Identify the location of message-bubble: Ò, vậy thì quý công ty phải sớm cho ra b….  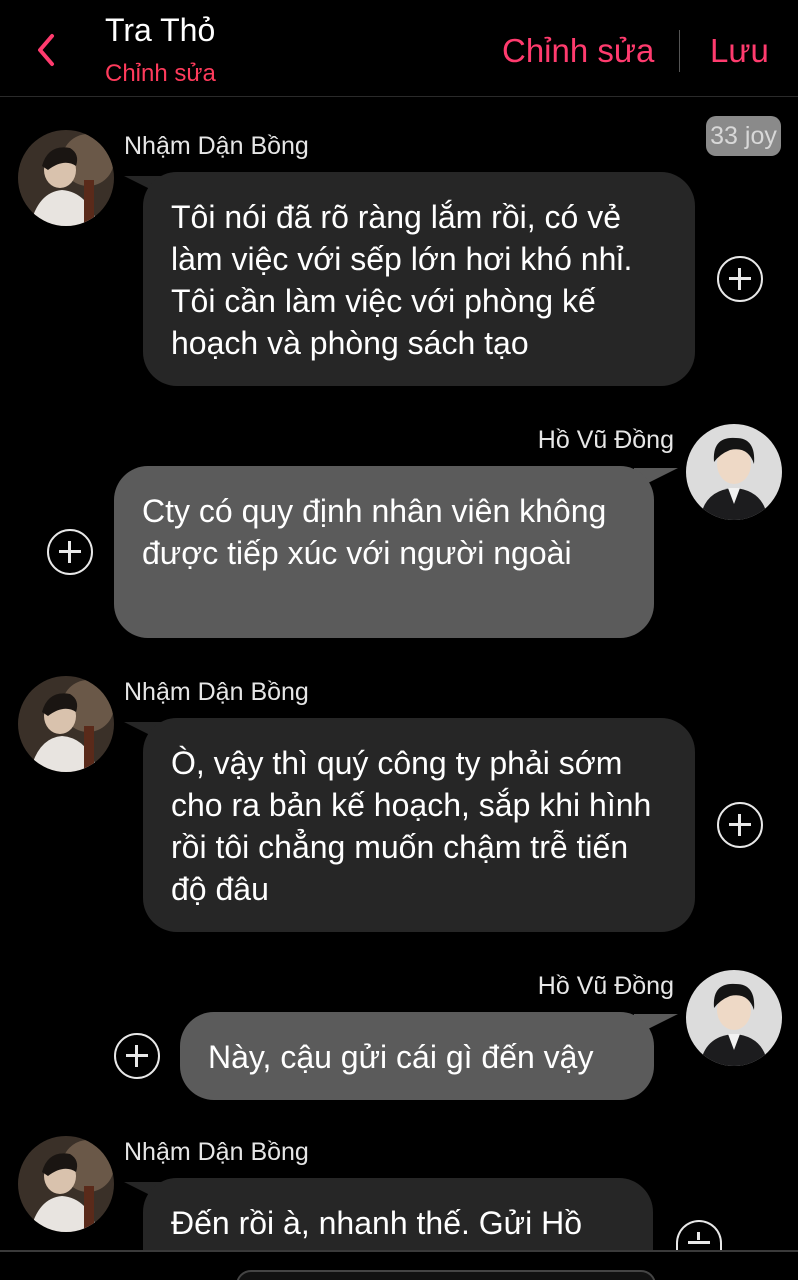
(419, 825).